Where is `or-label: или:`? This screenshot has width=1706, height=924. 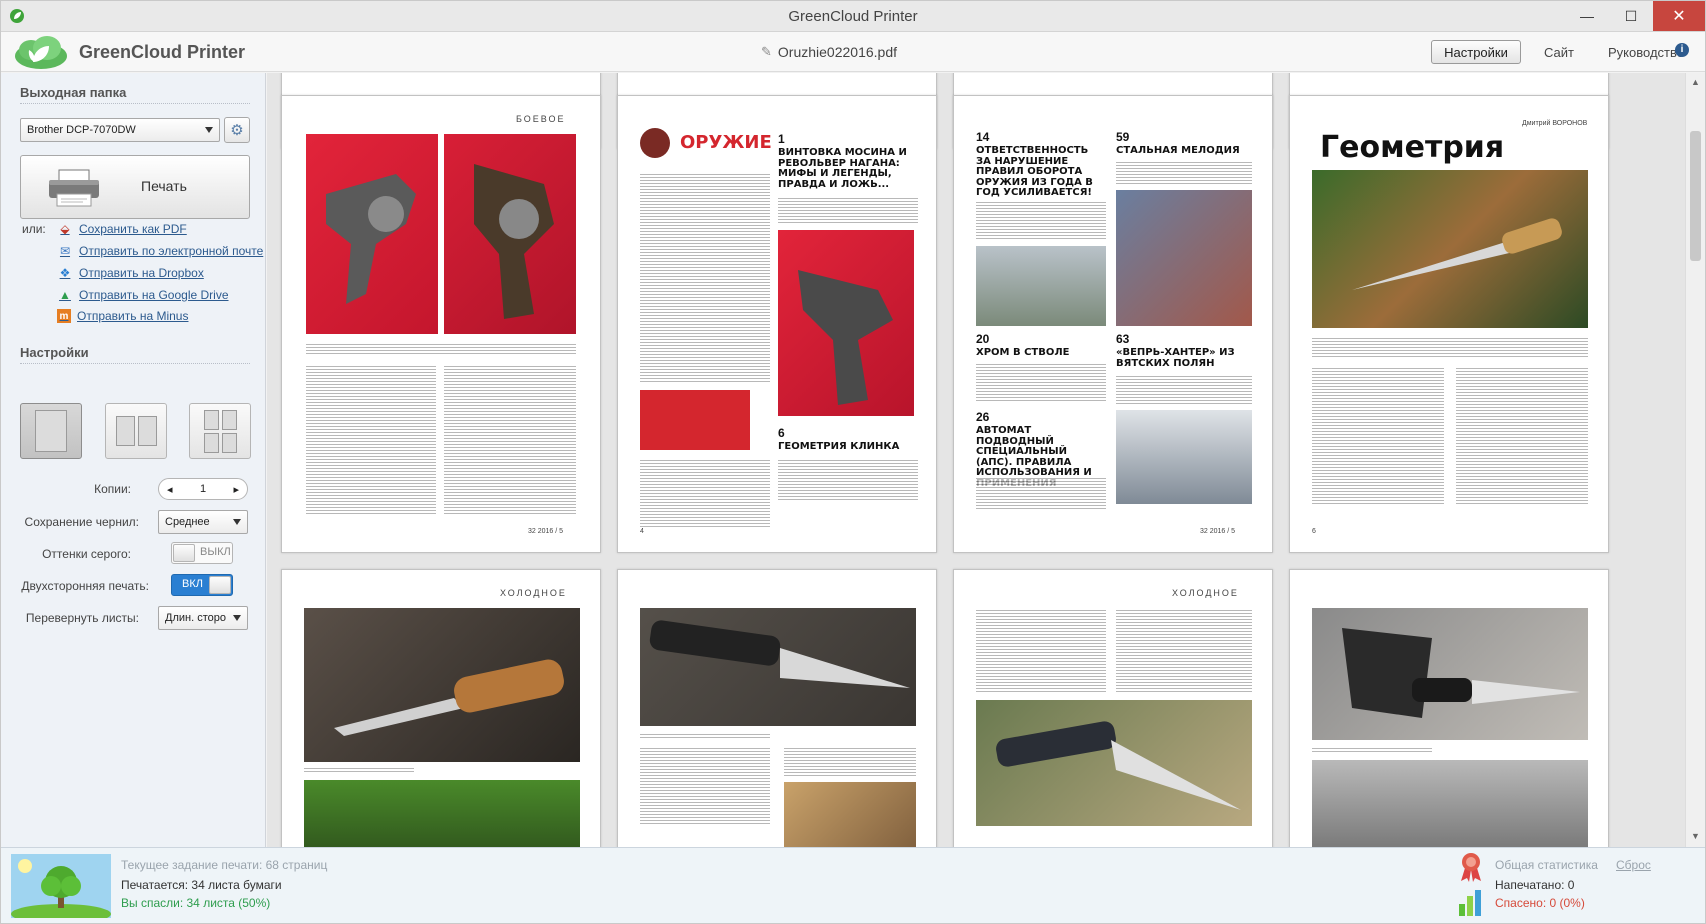
or-label: или: is located at coordinates (34, 229).